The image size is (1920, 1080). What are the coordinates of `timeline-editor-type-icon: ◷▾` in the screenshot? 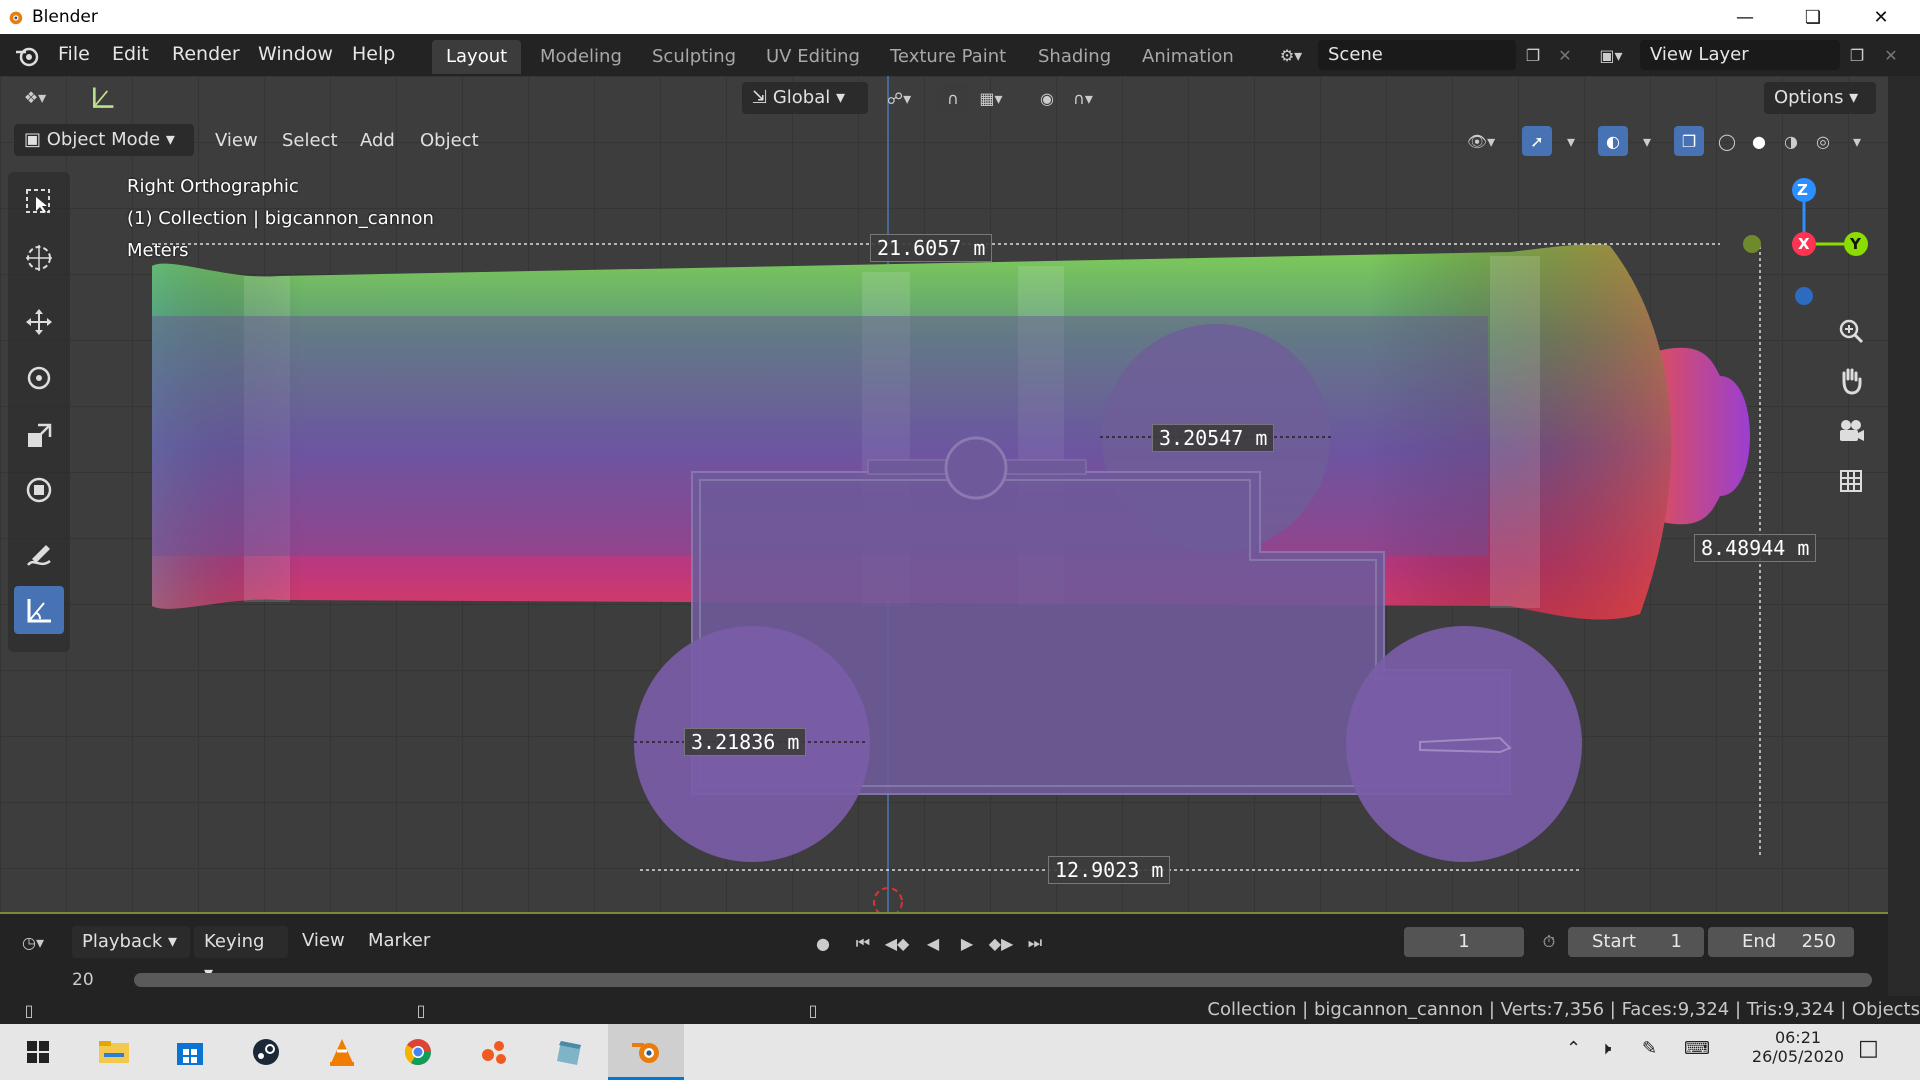 It's located at (33, 942).